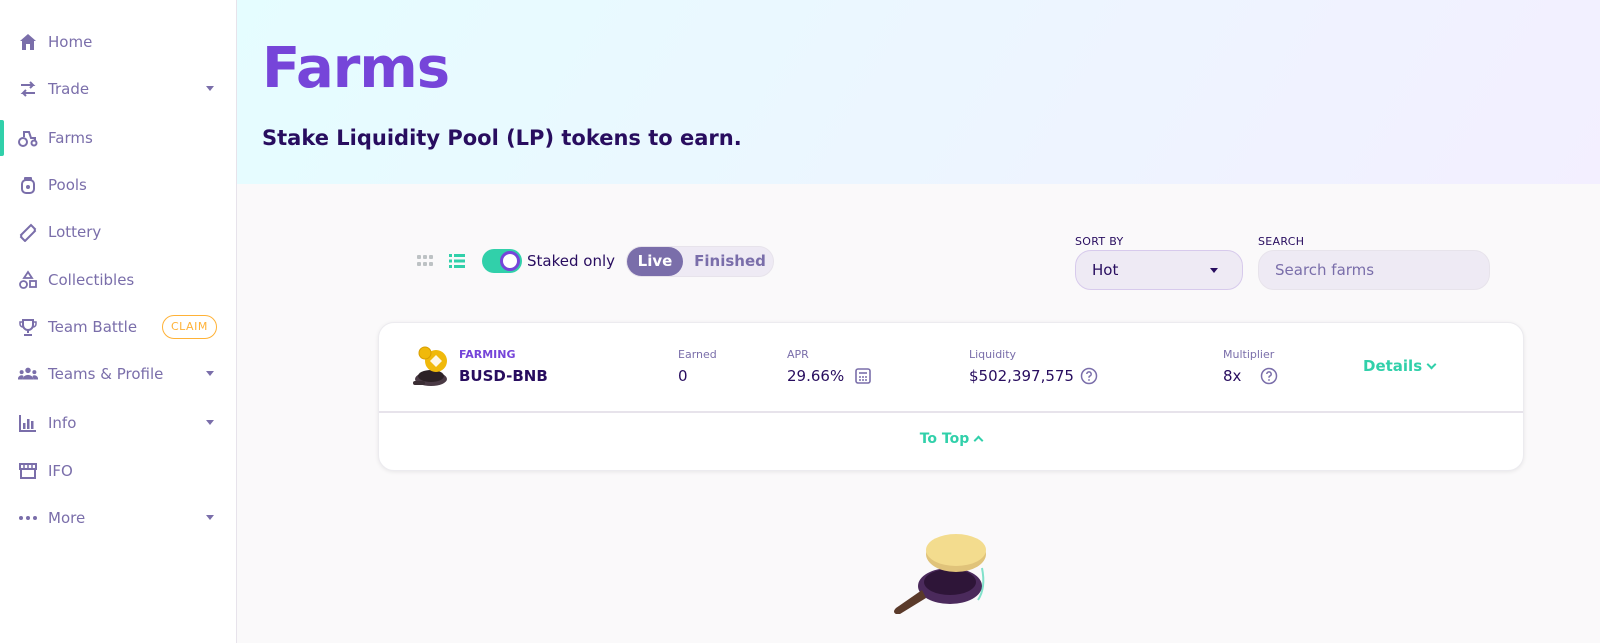 The height and width of the screenshot is (643, 1600). I want to click on sort-by-label: SORT BY, so click(1099, 241).